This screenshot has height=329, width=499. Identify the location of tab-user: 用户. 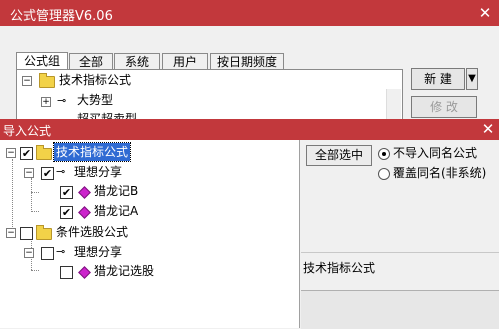
(185, 61).